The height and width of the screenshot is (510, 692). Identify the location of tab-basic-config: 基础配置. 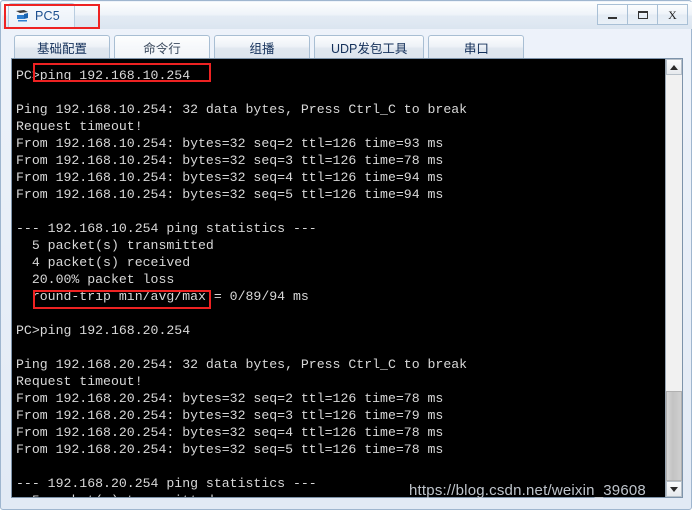
(62, 47).